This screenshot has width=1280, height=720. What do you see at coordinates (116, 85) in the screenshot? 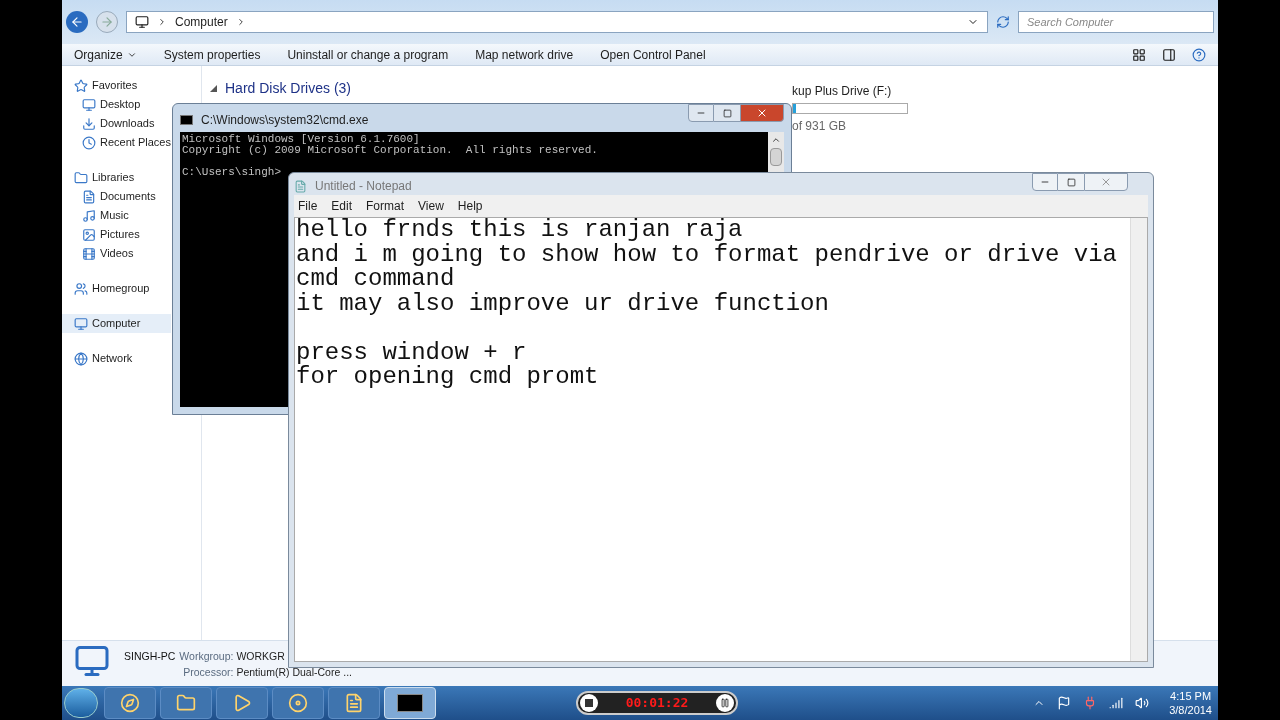
I see `sidebar-item: Favorites` at bounding box center [116, 85].